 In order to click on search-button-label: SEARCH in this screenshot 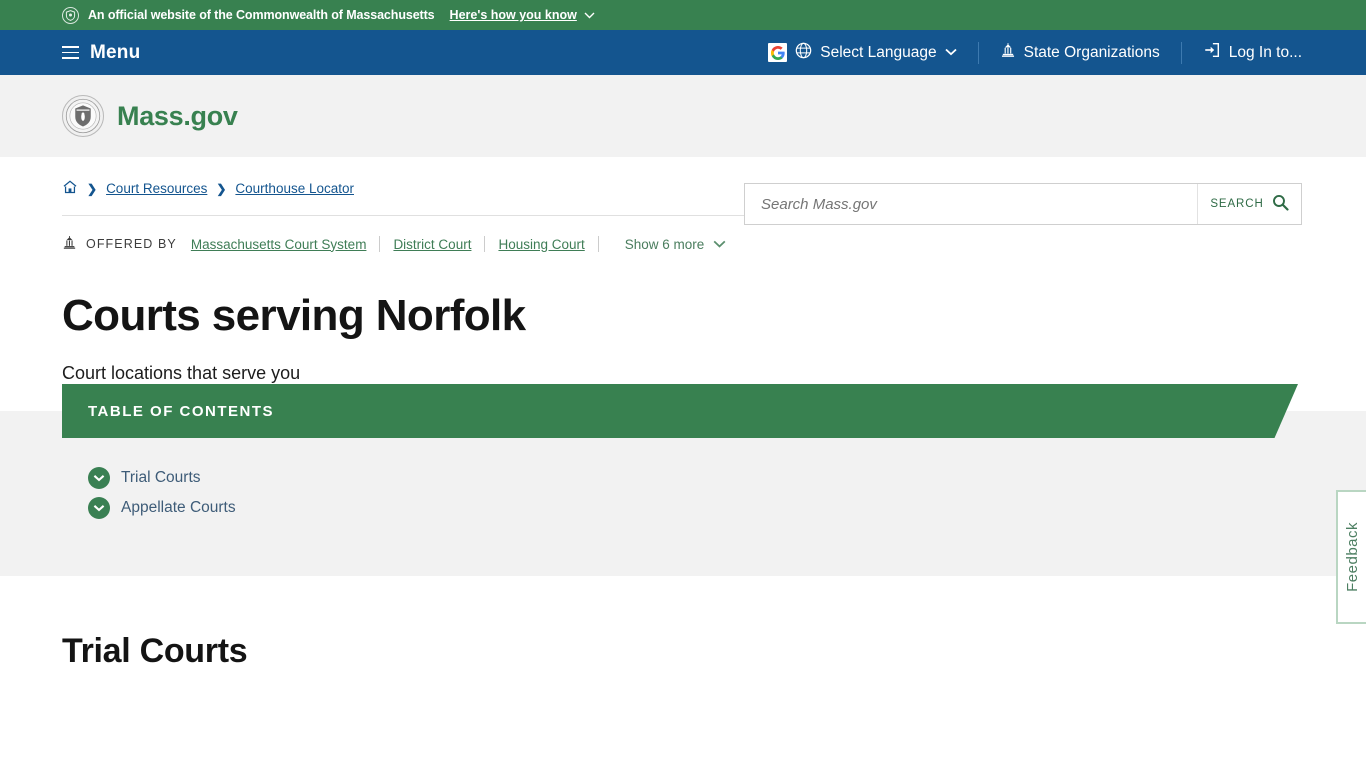, I will do `click(1237, 204)`.